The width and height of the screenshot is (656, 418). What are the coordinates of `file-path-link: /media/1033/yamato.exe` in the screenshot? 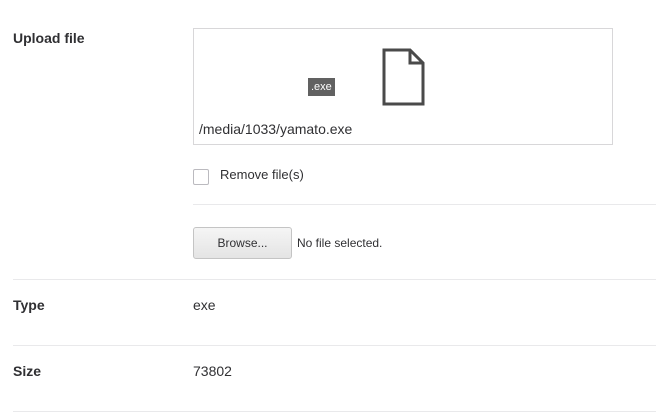 It's located at (275, 129).